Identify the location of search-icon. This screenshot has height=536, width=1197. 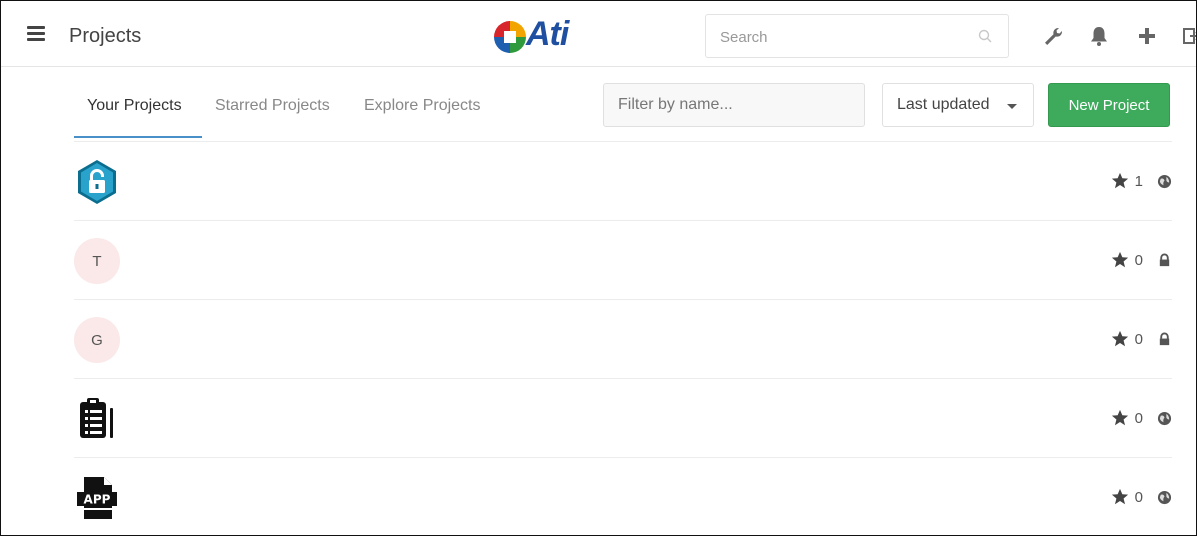
(985, 36).